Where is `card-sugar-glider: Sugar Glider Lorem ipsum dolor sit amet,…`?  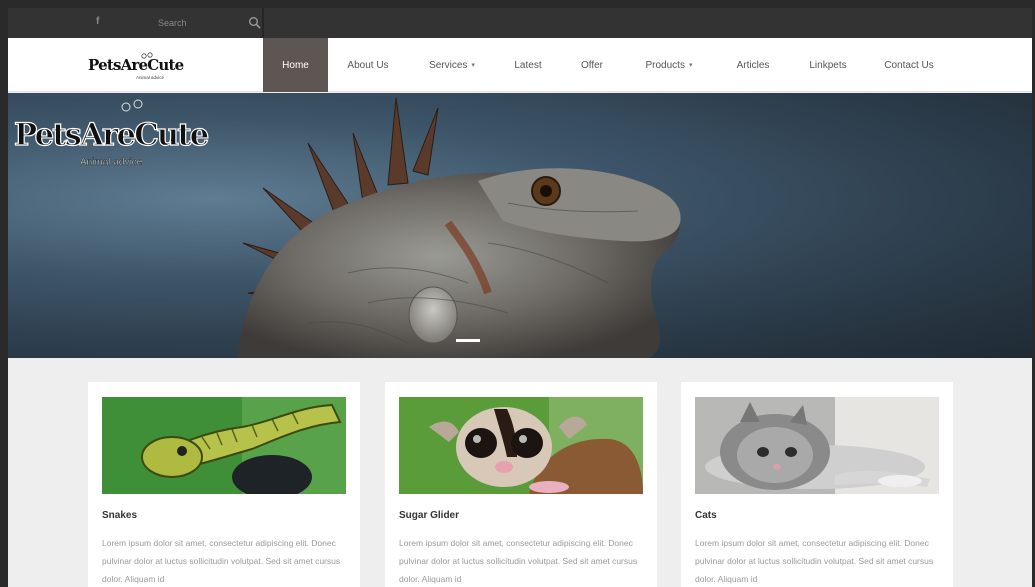 card-sugar-glider: Sugar Glider Lorem ipsum dolor sit amet,… is located at coordinates (521, 484).